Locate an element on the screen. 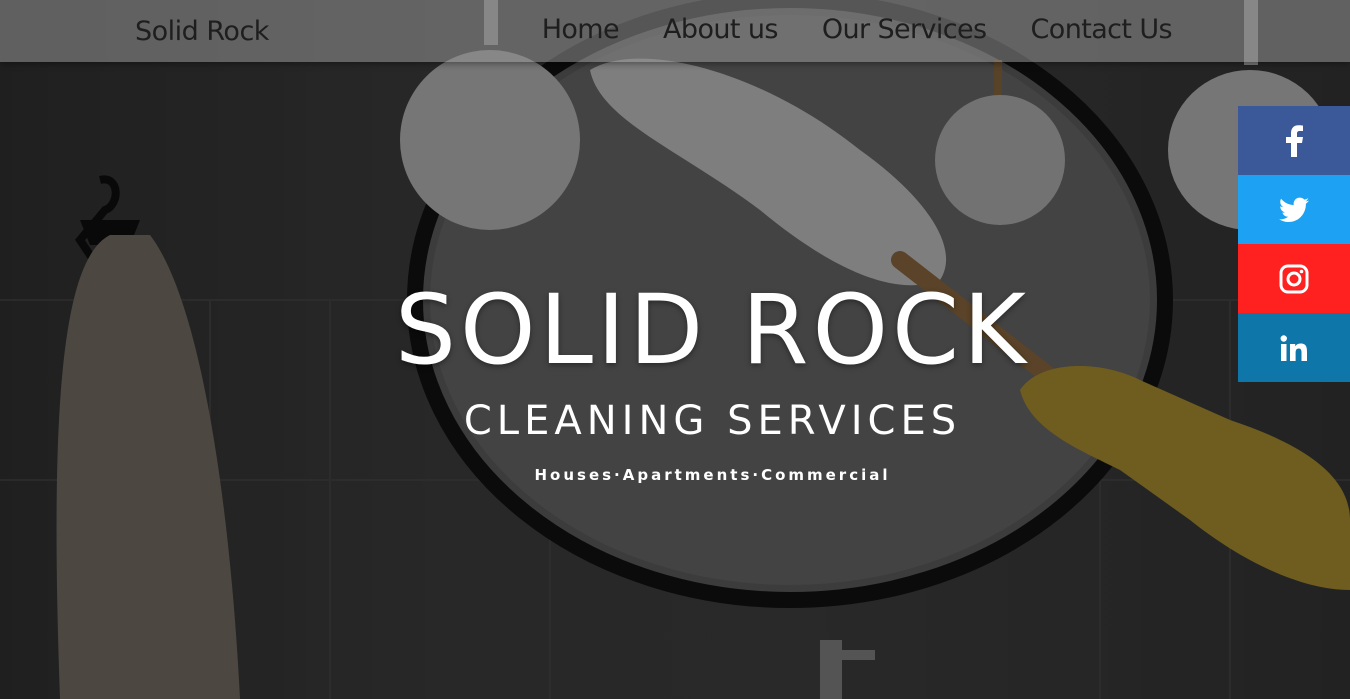 Image resolution: width=1350 pixels, height=699 pixels. hero-subtitle: CLEANING SERVICES is located at coordinates (712, 421).